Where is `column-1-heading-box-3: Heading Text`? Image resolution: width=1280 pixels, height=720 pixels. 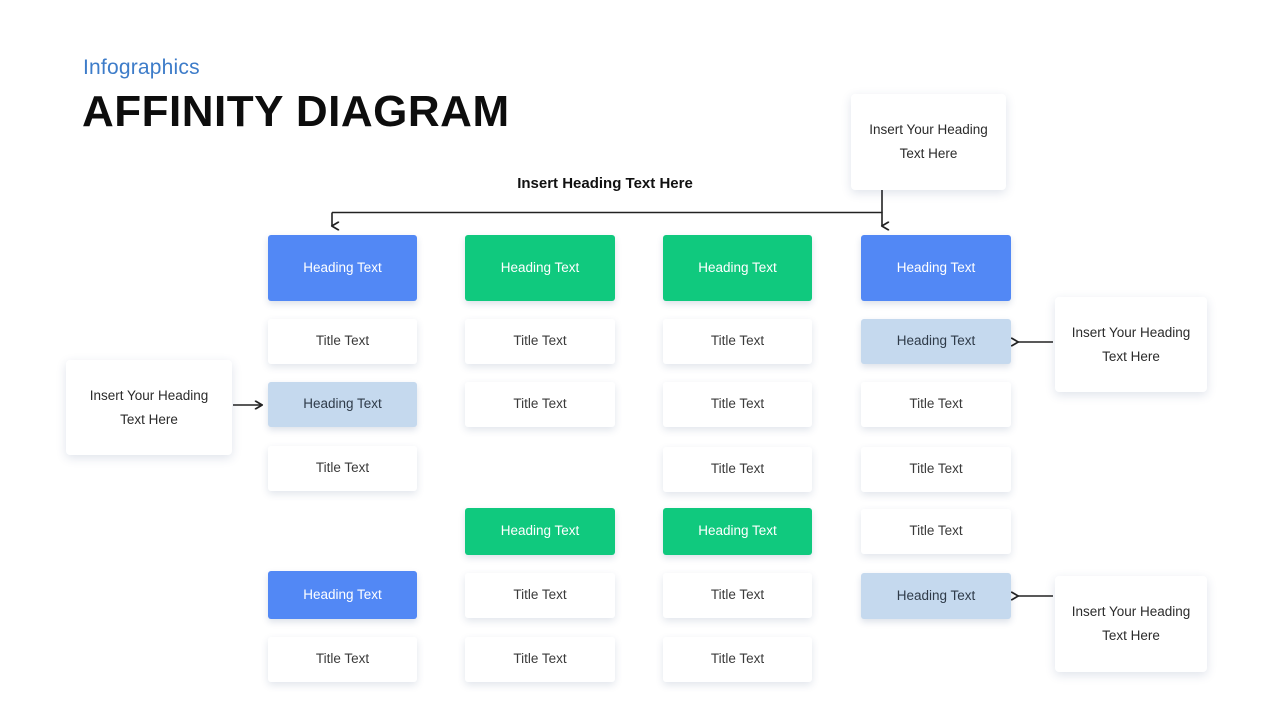
column-1-heading-box-3: Heading Text is located at coordinates (342, 595).